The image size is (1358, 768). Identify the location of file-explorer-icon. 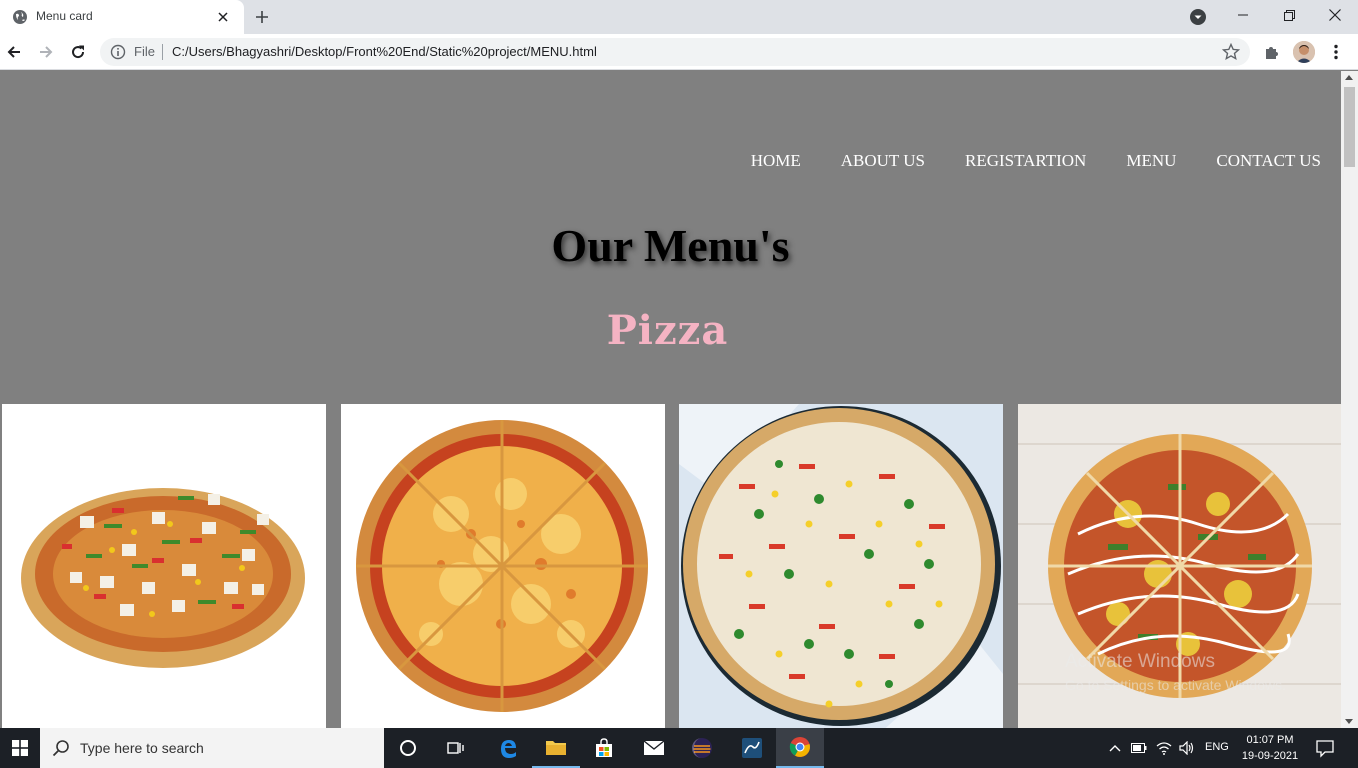
(556, 748).